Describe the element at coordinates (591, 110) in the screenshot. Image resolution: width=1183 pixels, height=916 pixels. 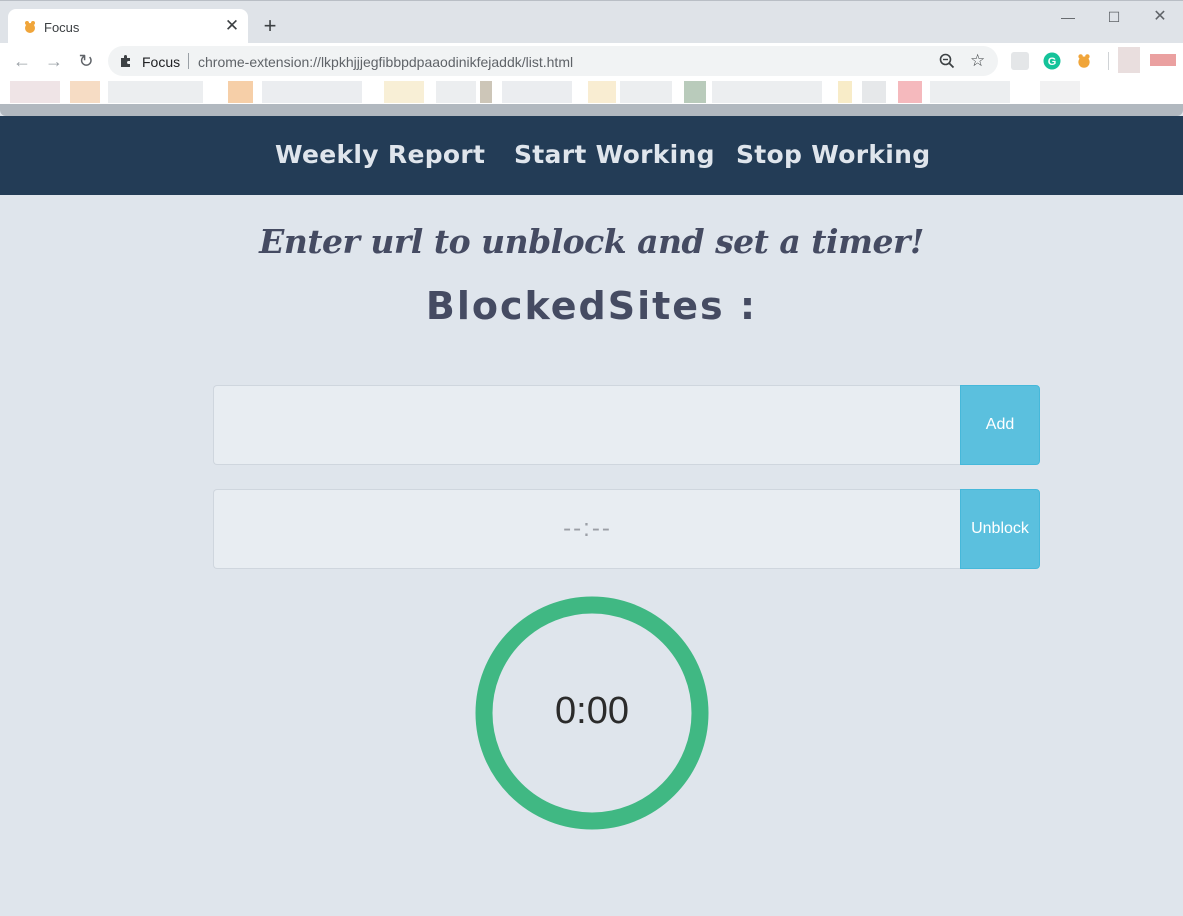
I see `browser-frame-edge` at that location.